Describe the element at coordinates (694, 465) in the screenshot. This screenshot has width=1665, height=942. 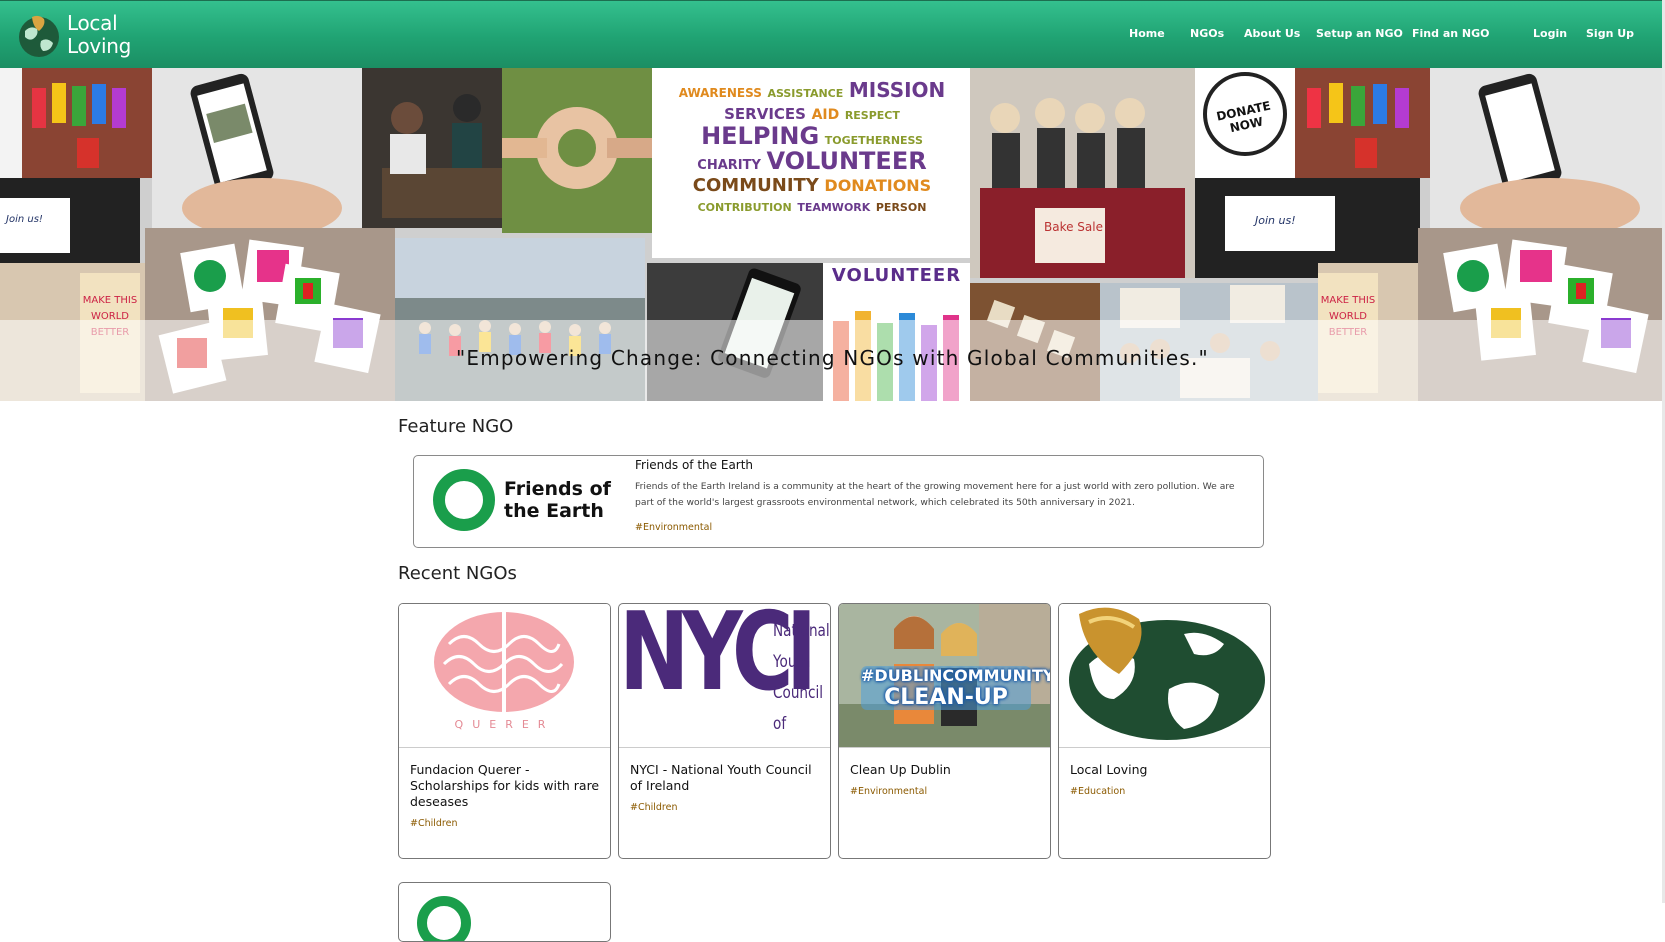
I see `feature-ngo-name: Friends of the Earth` at that location.